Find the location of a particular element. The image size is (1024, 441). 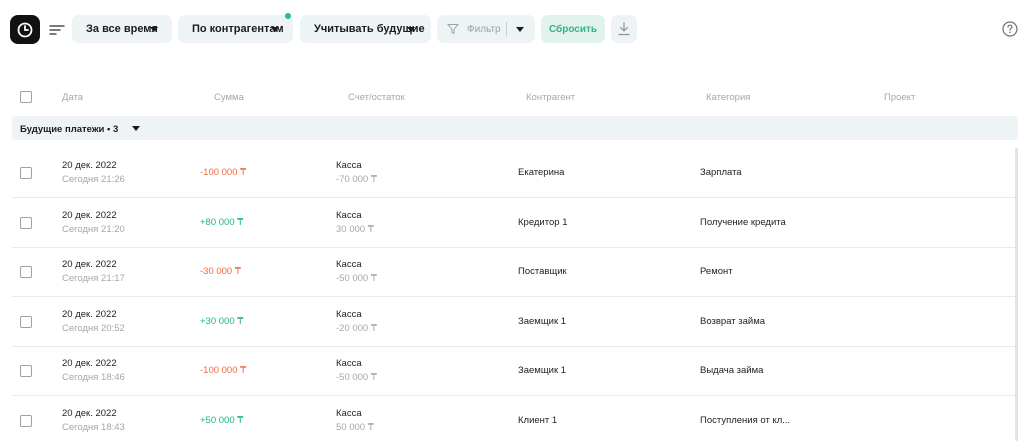

column-header-date: Дата is located at coordinates (72, 97).